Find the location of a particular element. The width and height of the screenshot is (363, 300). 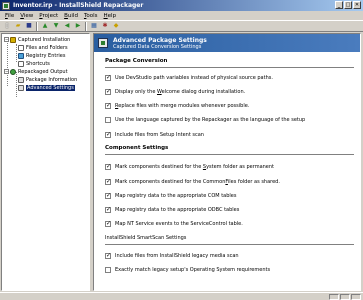

menu-bar: File View Project Build Tools Help is located at coordinates (181, 15).